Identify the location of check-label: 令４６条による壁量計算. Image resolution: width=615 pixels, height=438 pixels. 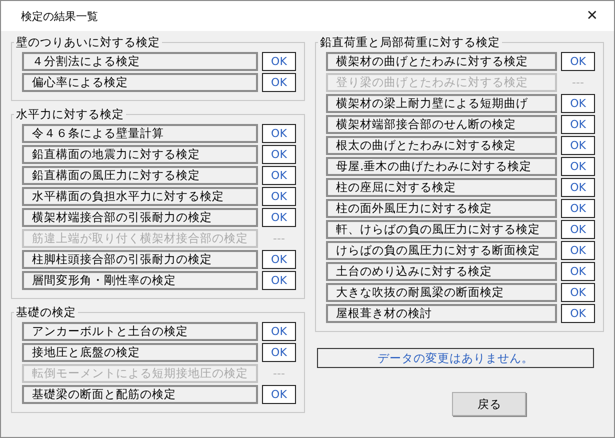
(140, 133).